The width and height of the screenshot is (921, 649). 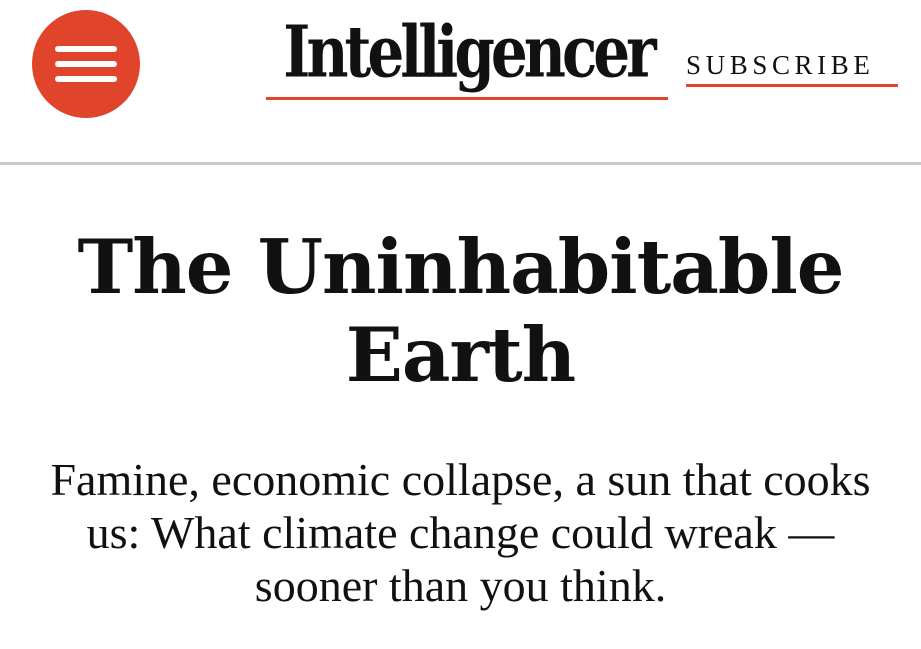 I want to click on site-logo: Intelligencer, so click(x=469, y=52).